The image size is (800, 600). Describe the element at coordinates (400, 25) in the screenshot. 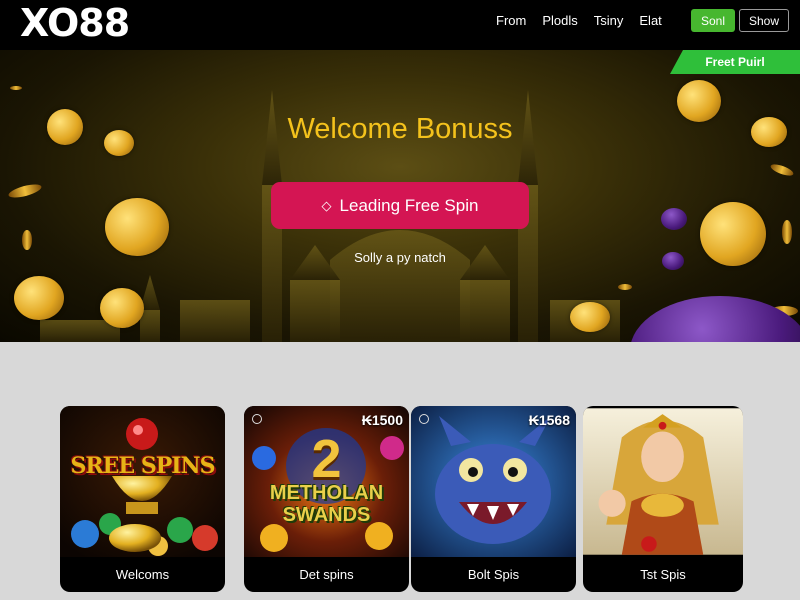

I see `top-header: XO88 From Plodls Tsiny Elat Sonl Show` at that location.